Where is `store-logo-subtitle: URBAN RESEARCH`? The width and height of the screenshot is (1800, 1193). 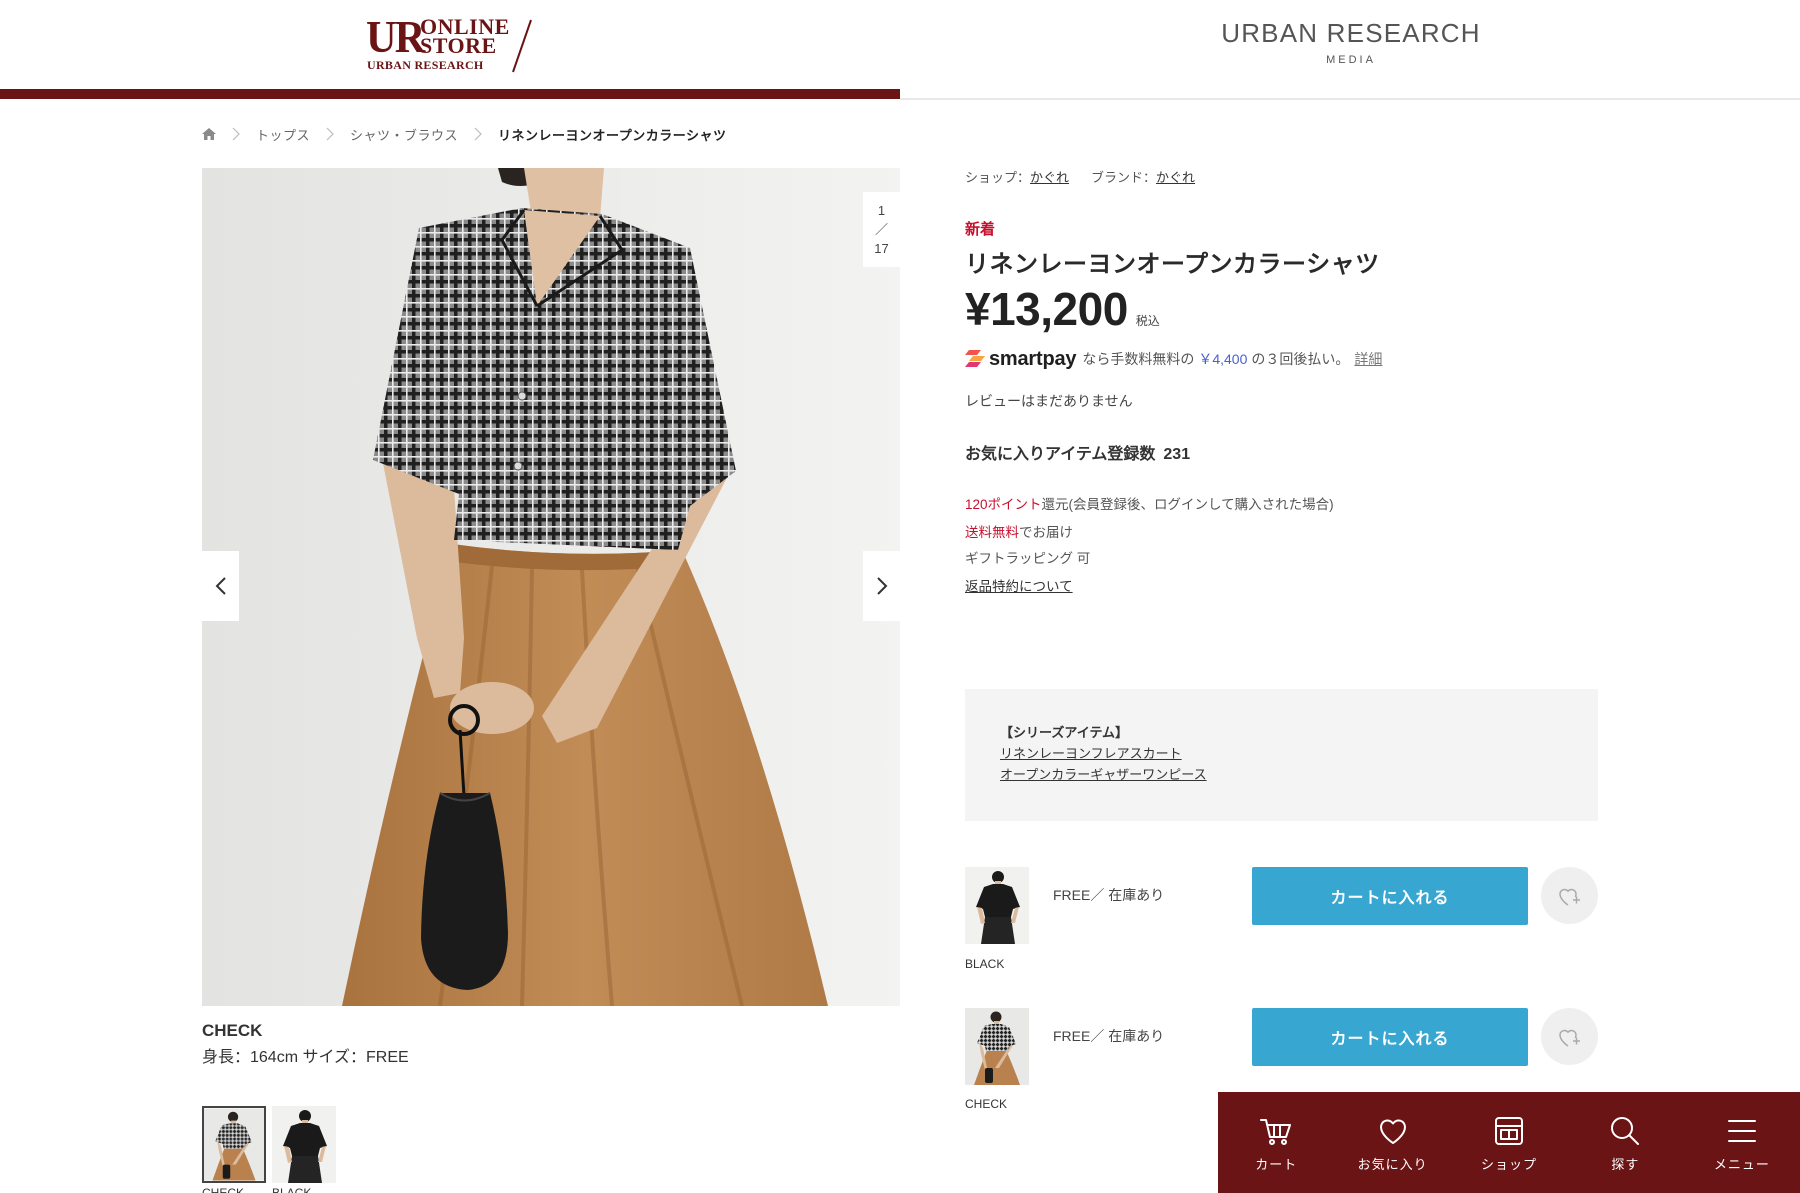
store-logo-subtitle: URBAN RESEARCH is located at coordinates (425, 65).